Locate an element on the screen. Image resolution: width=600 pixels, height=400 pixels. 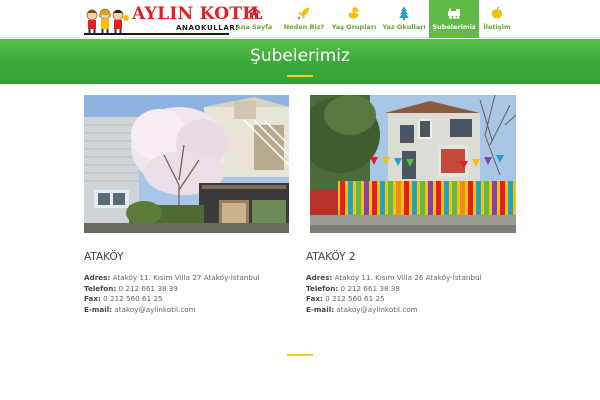
nav-label-branches: Şubelerimiz is located at coordinates (454, 27).